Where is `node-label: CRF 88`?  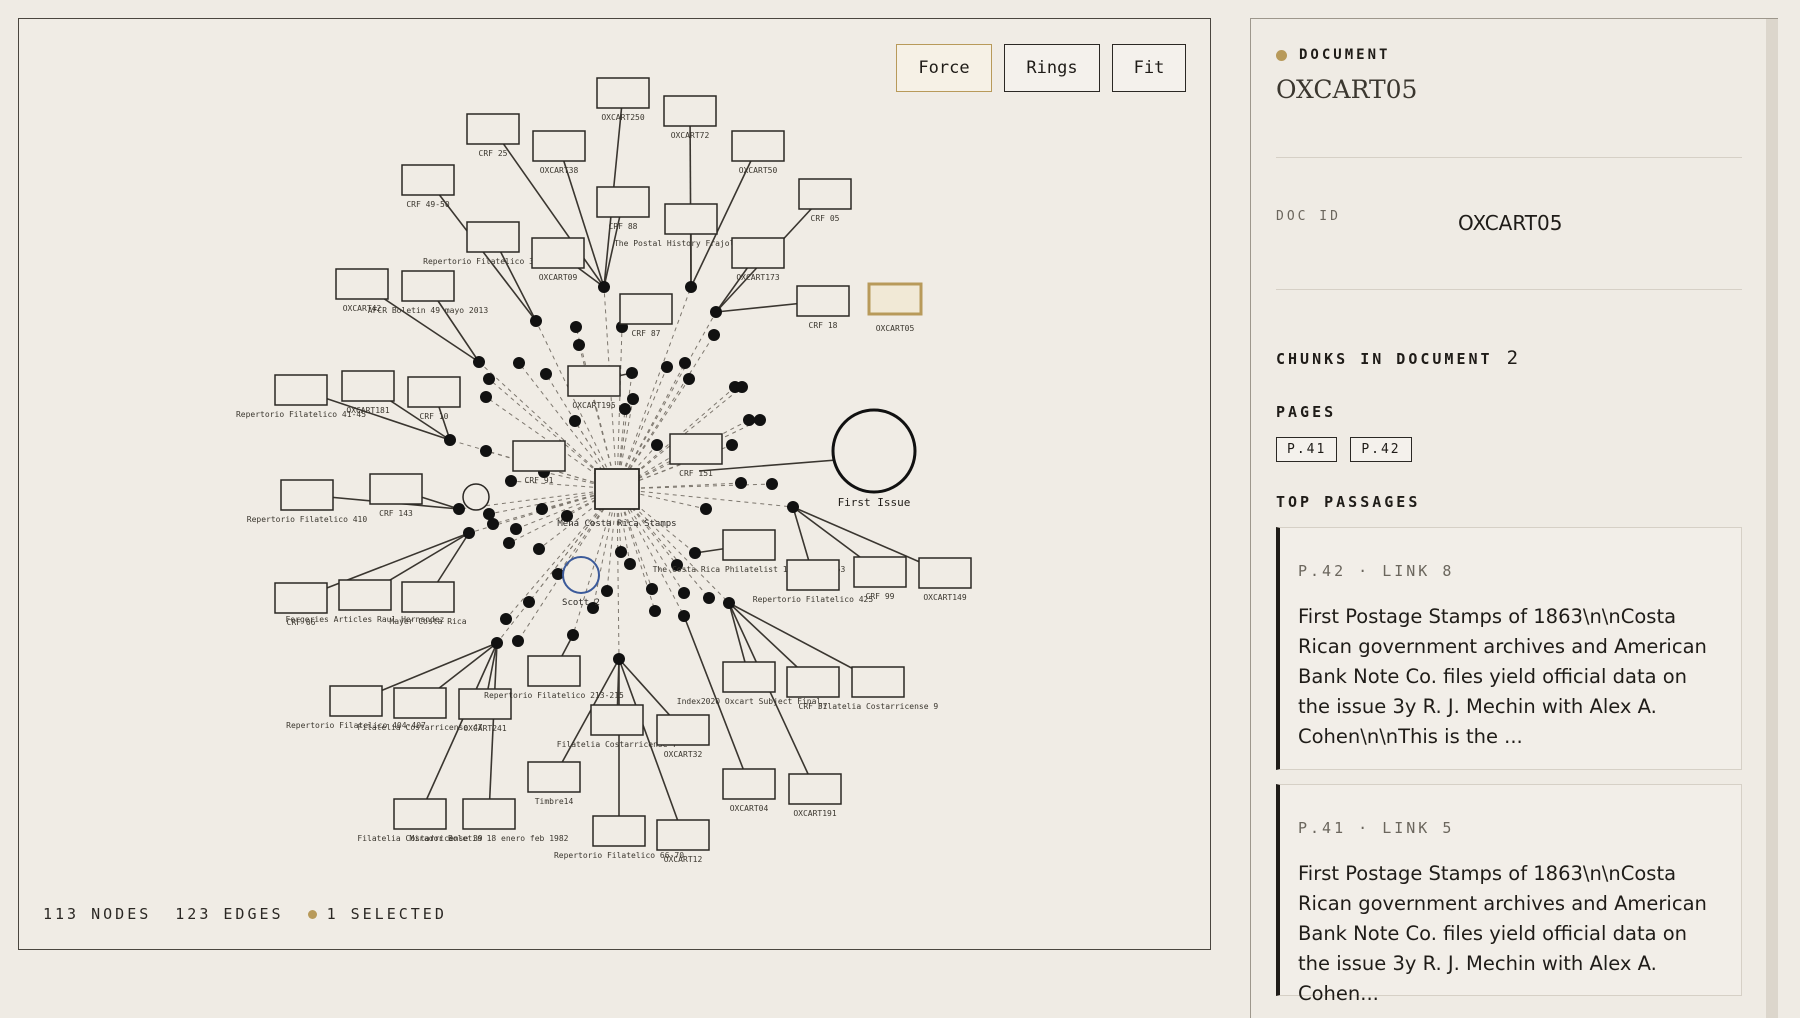
node-label: CRF 88 is located at coordinates (623, 226).